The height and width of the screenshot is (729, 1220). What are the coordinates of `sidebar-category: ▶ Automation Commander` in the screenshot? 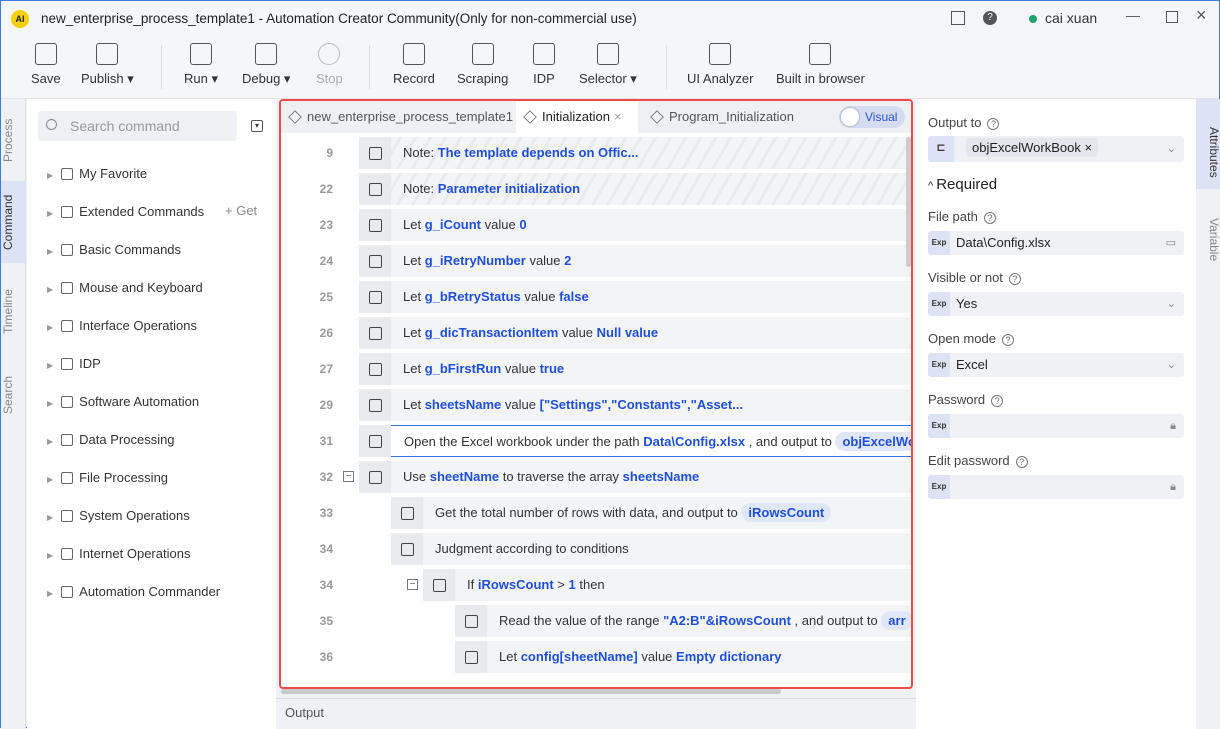 It's located at (133, 592).